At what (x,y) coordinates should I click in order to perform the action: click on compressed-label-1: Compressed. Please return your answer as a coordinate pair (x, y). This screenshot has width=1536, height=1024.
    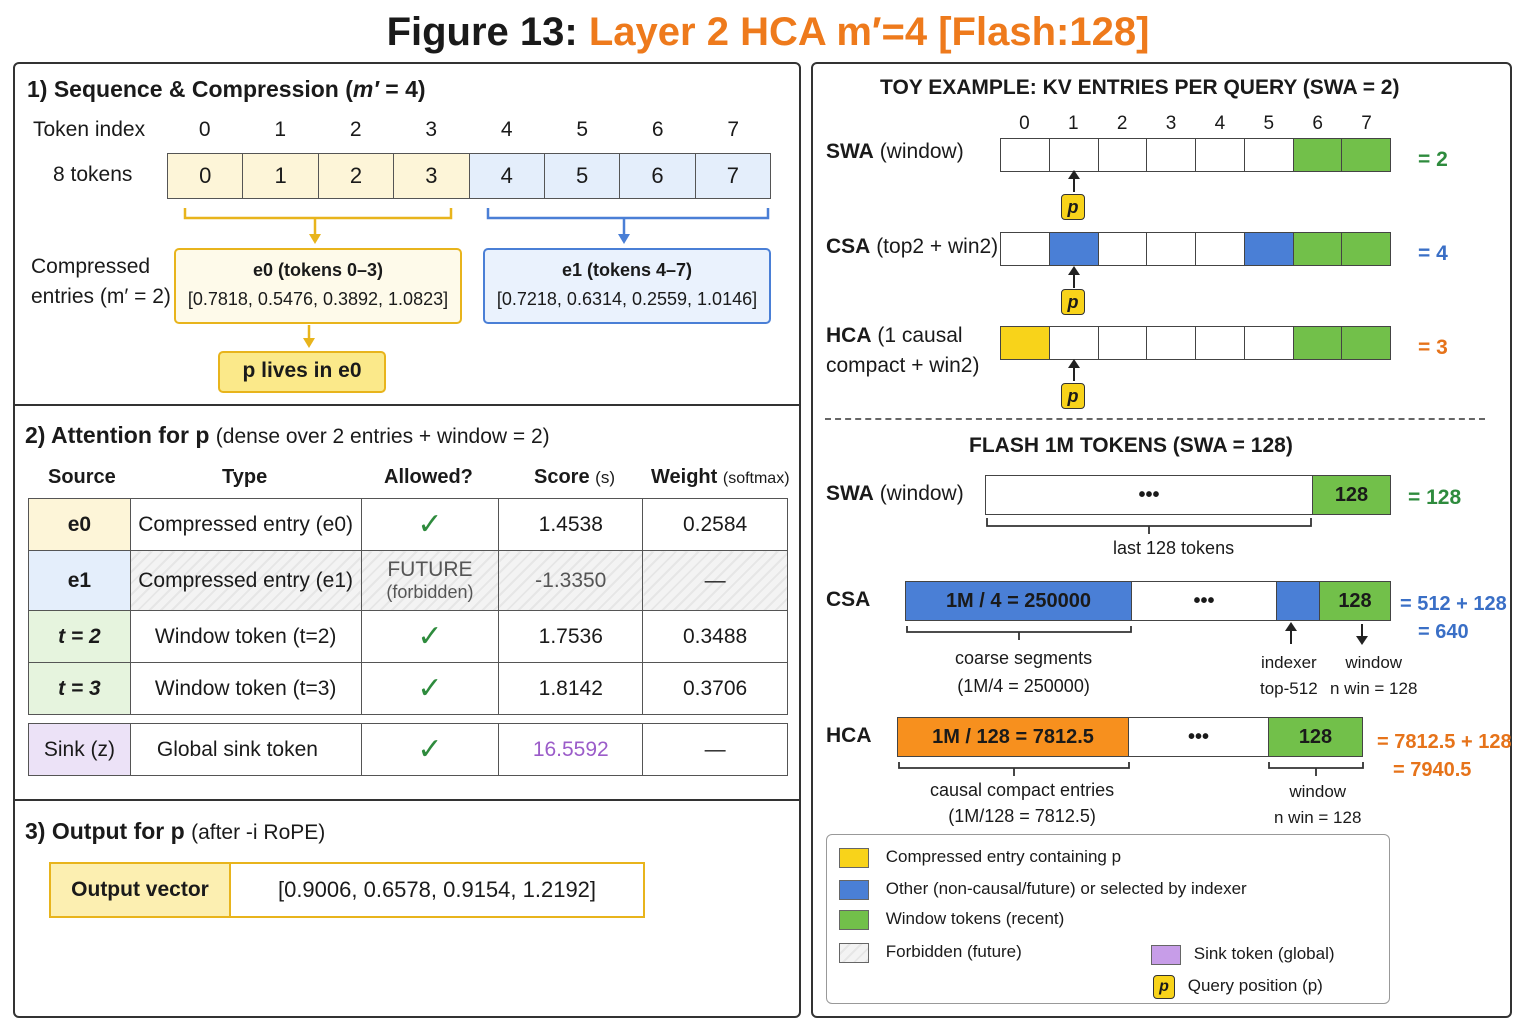
    Looking at the image, I should click on (91, 266).